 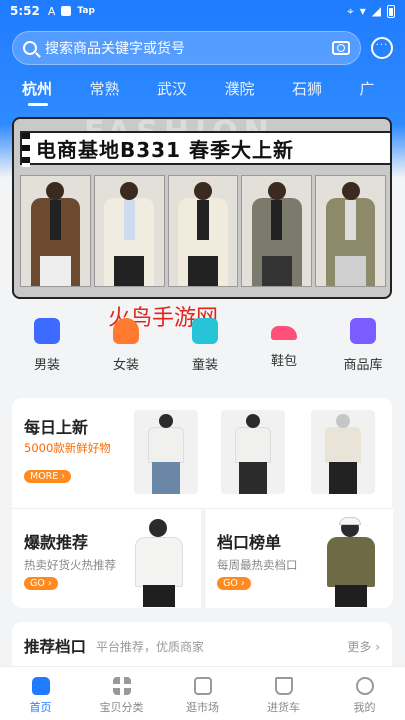 I want to click on daily-new-subtitle: 5000款新鲜好物, so click(x=67, y=448).